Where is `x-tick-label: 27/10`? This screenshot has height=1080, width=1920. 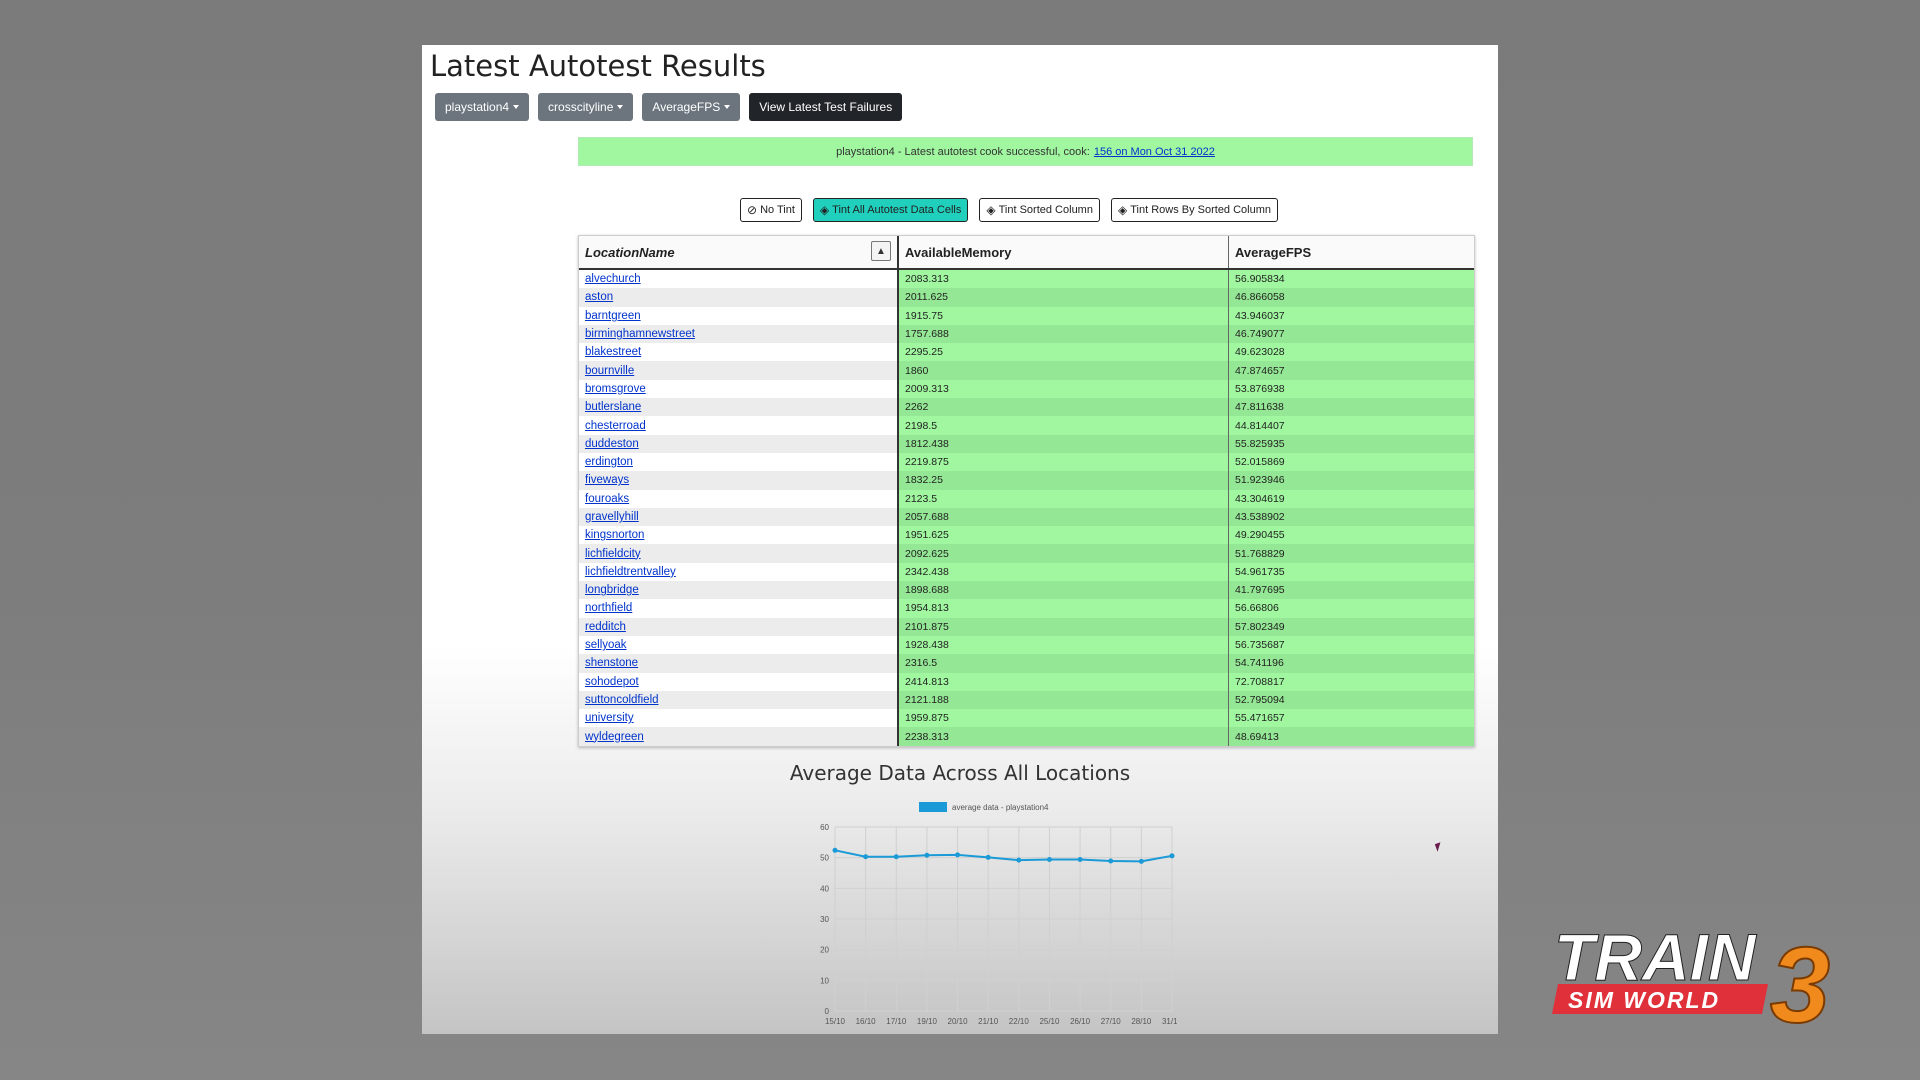
x-tick-label: 27/10 is located at coordinates (1111, 1021).